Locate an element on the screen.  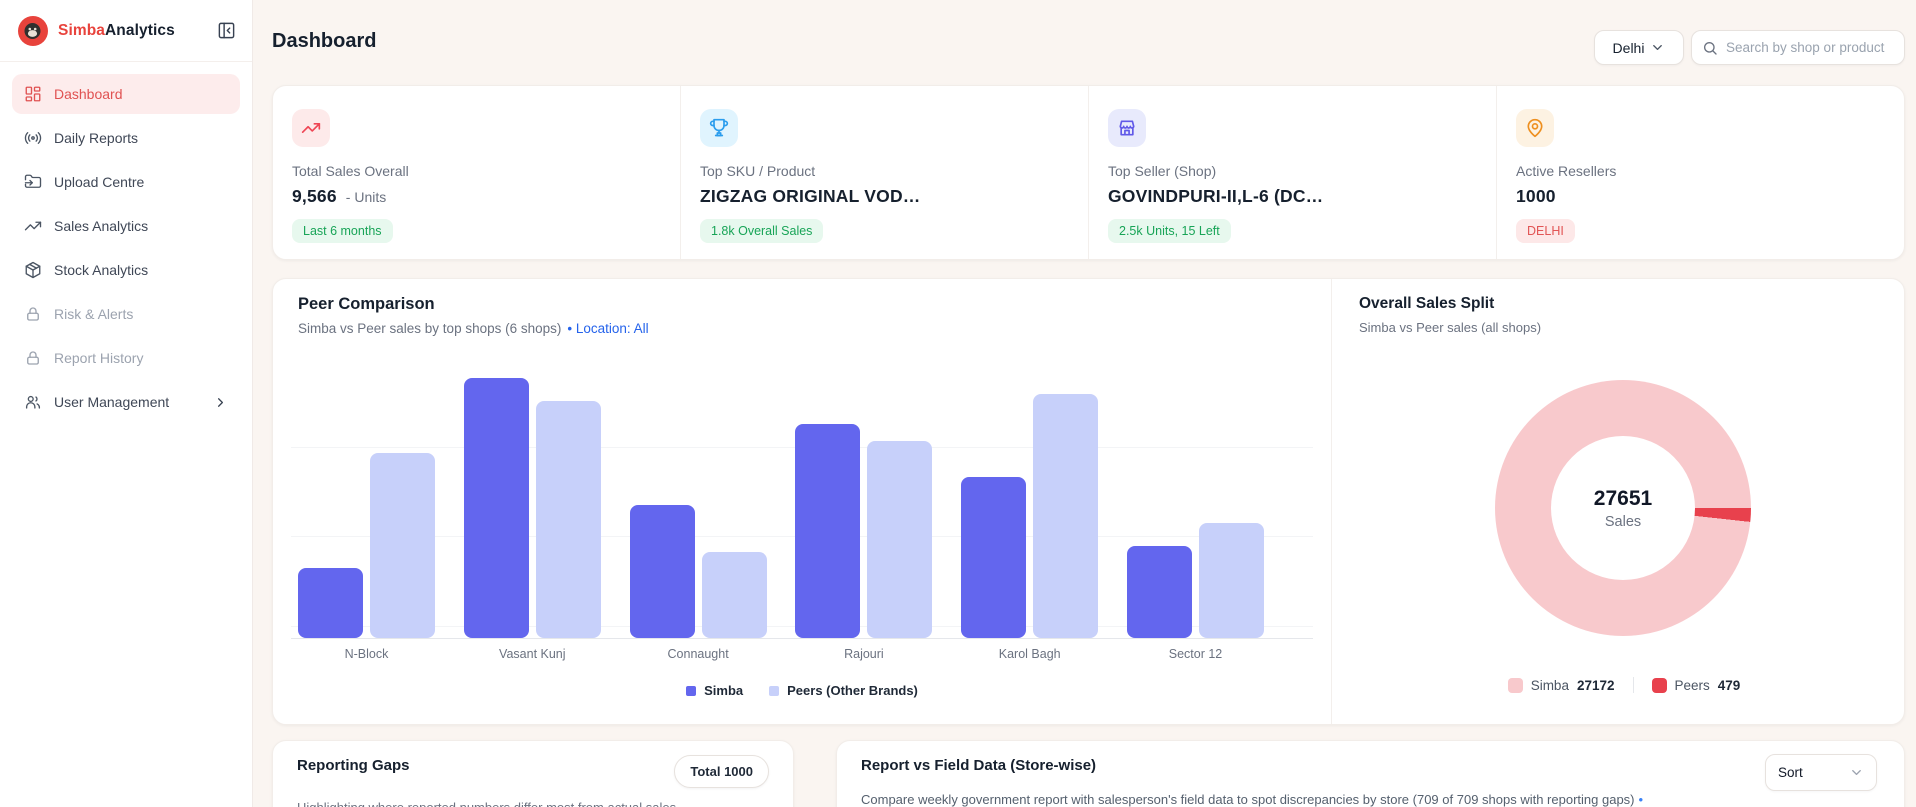
bar-group-vasant-kunj: Vasant Kunj is located at coordinates (532, 519).